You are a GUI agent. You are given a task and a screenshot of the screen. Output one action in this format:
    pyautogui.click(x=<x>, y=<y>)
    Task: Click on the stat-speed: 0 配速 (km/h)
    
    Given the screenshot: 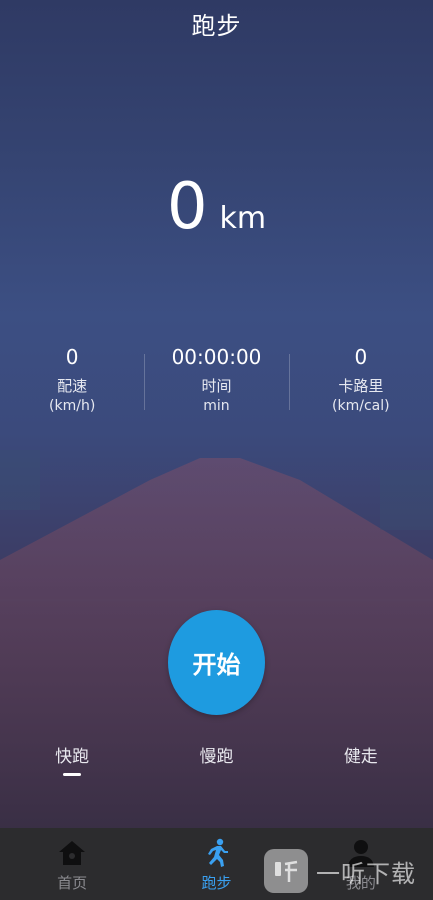 What is the action you would take?
    pyautogui.click(x=72, y=384)
    